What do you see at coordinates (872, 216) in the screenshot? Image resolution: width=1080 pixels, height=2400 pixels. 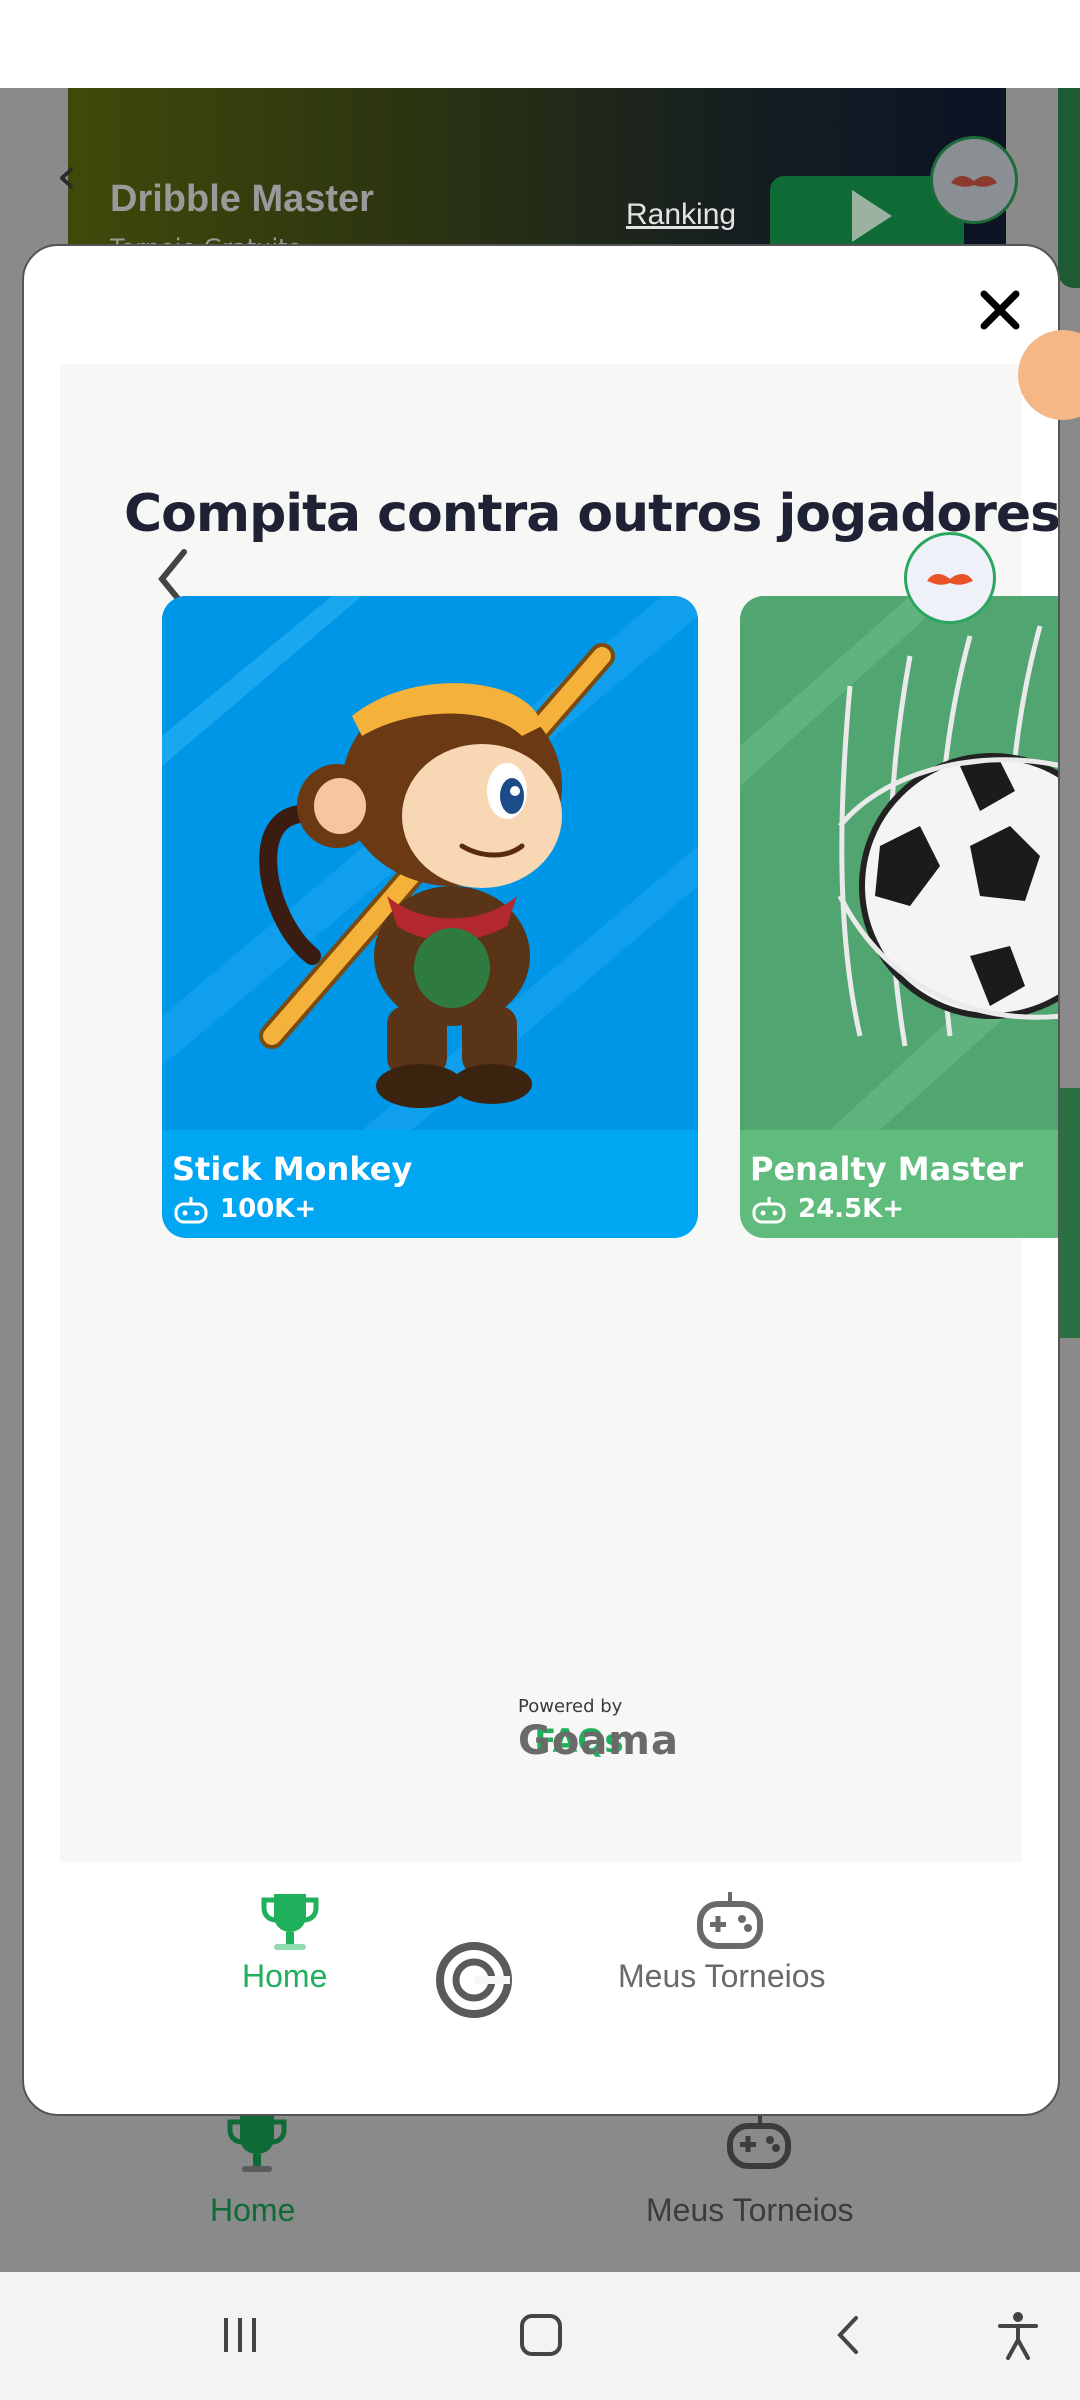 I see `play-icon` at bounding box center [872, 216].